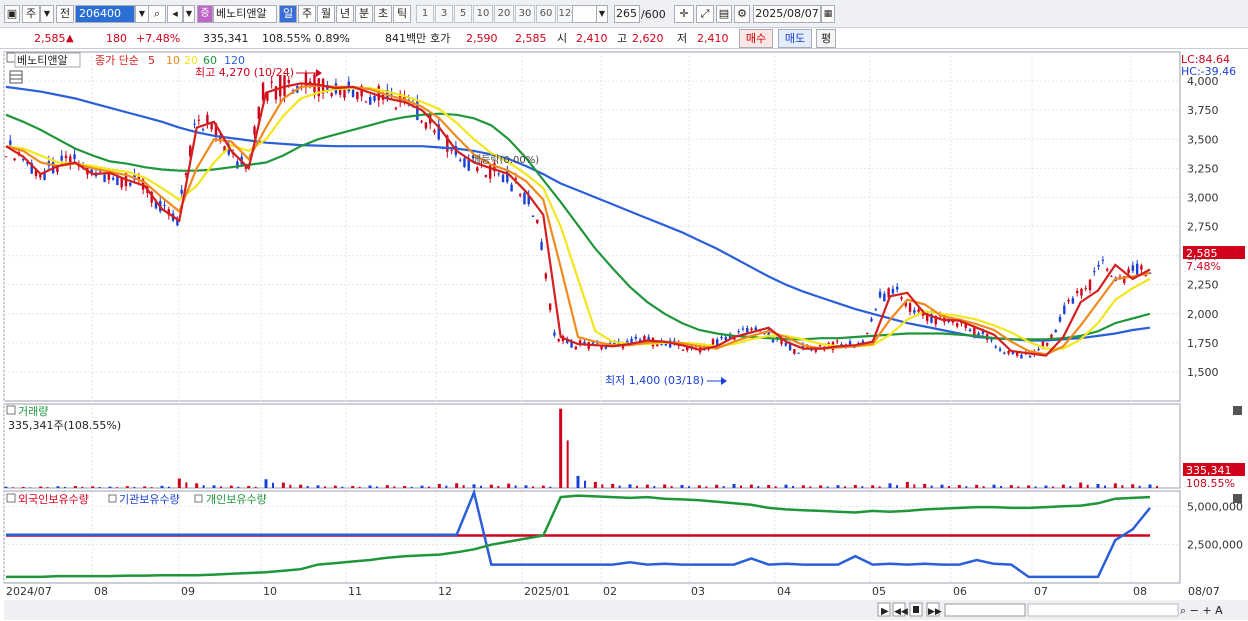 Image resolution: width=1248 pixels, height=621 pixels. I want to click on data-count-input: 265, so click(627, 14).